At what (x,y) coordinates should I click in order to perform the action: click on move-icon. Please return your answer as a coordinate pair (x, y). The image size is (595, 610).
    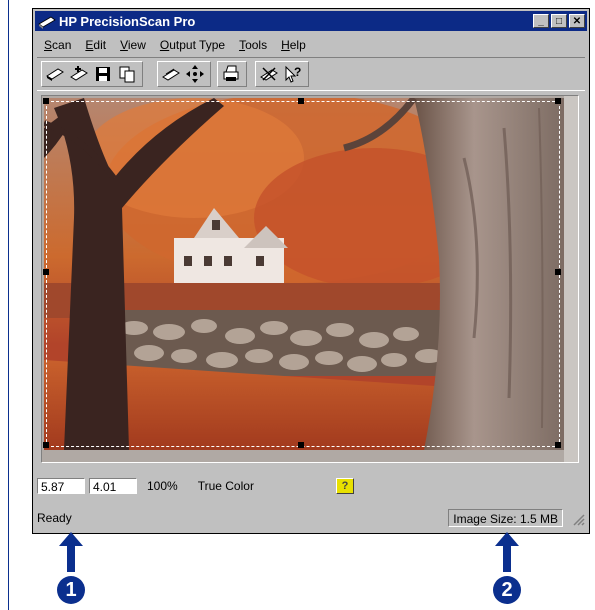
    Looking at the image, I should click on (195, 74).